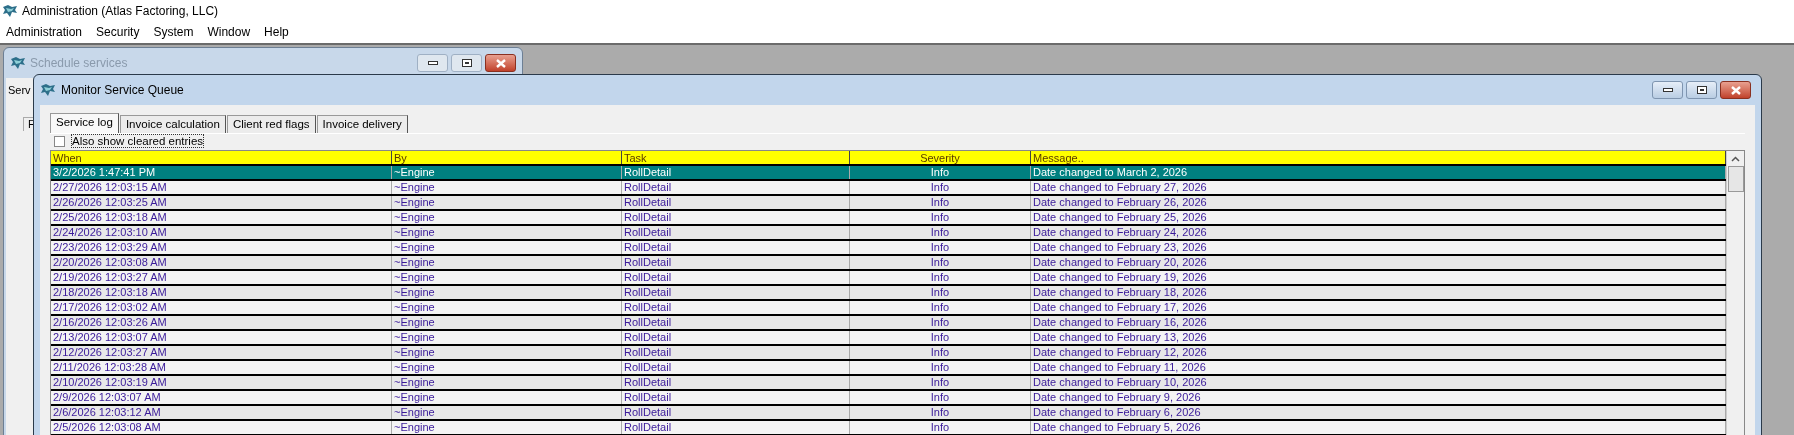 Image resolution: width=1794 pixels, height=435 pixels. I want to click on table-cell: 2/25/2026 12:03:18 AM, so click(221, 217).